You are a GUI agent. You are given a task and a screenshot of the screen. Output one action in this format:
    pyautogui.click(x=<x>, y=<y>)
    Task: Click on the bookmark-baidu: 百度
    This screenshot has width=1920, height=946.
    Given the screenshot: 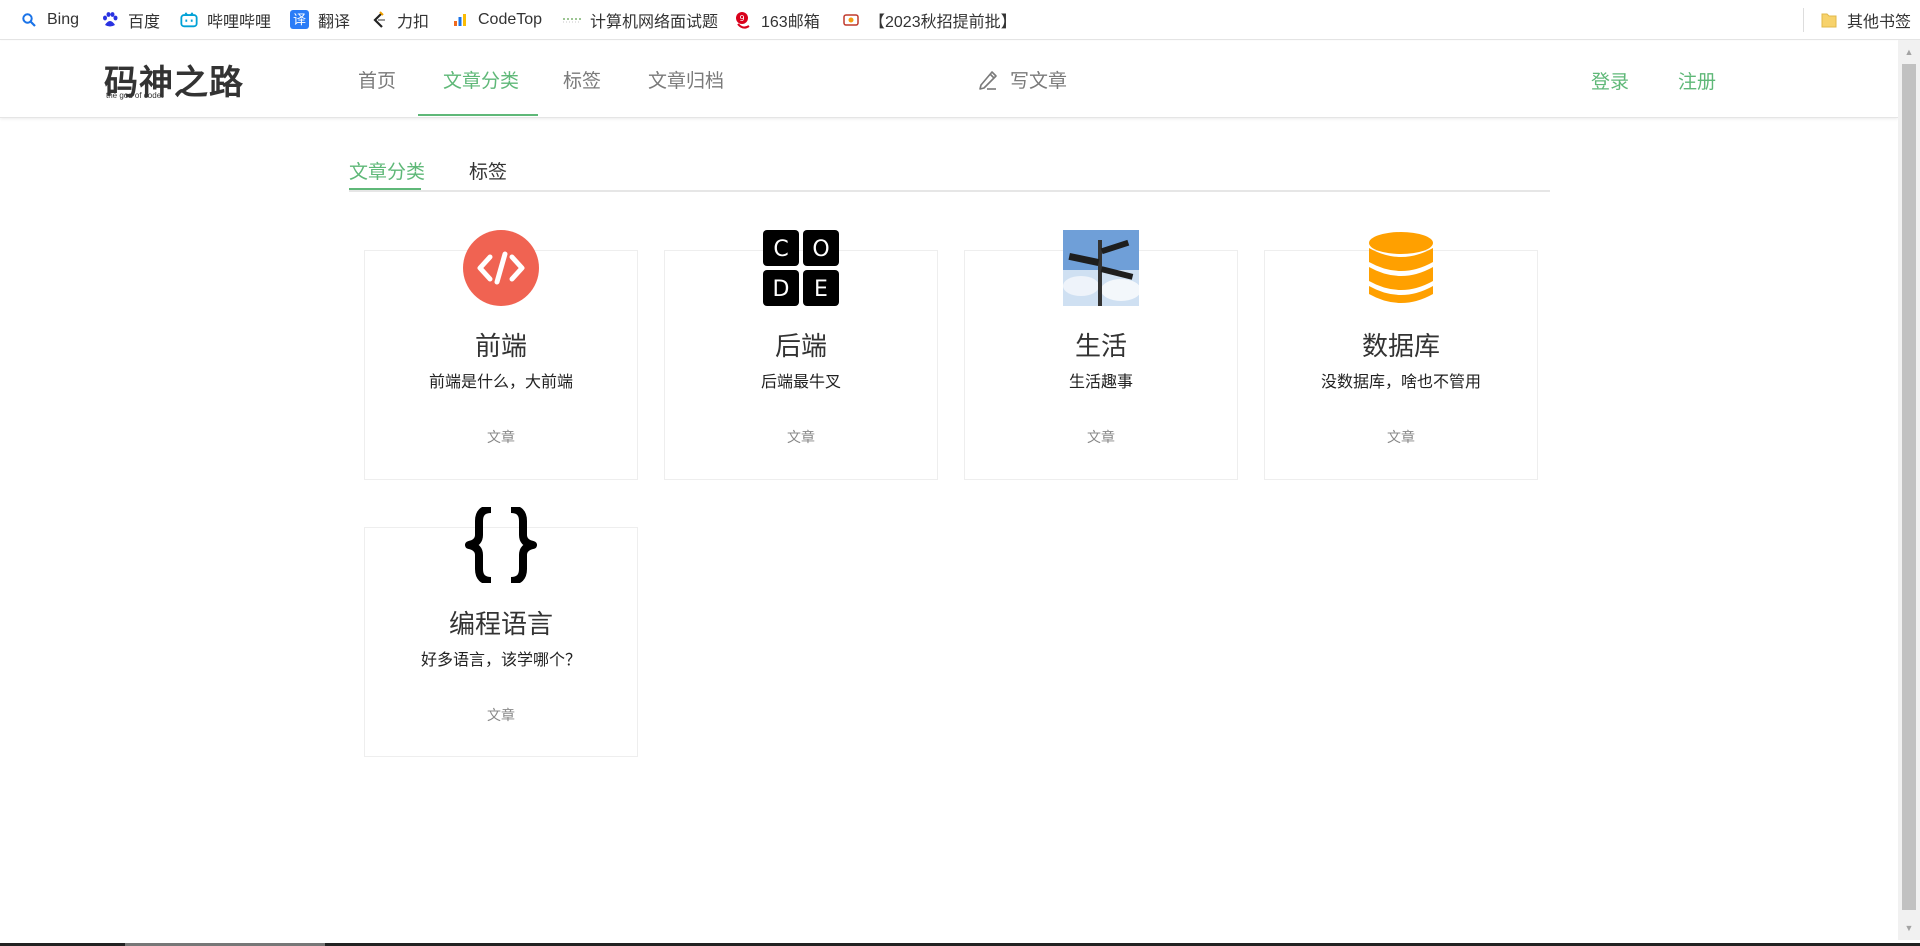 What is the action you would take?
    pyautogui.click(x=130, y=20)
    